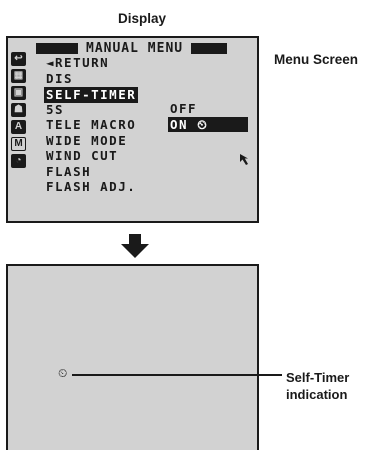  Describe the element at coordinates (18, 76) in the screenshot. I see `dis-icon: ▦` at that location.